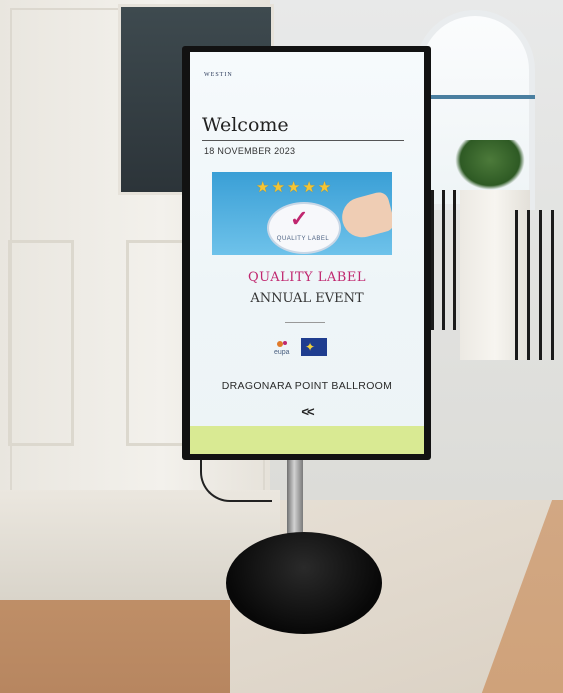 This screenshot has height=693, width=563. Describe the element at coordinates (490, 165) in the screenshot. I see `palm-tree` at that location.